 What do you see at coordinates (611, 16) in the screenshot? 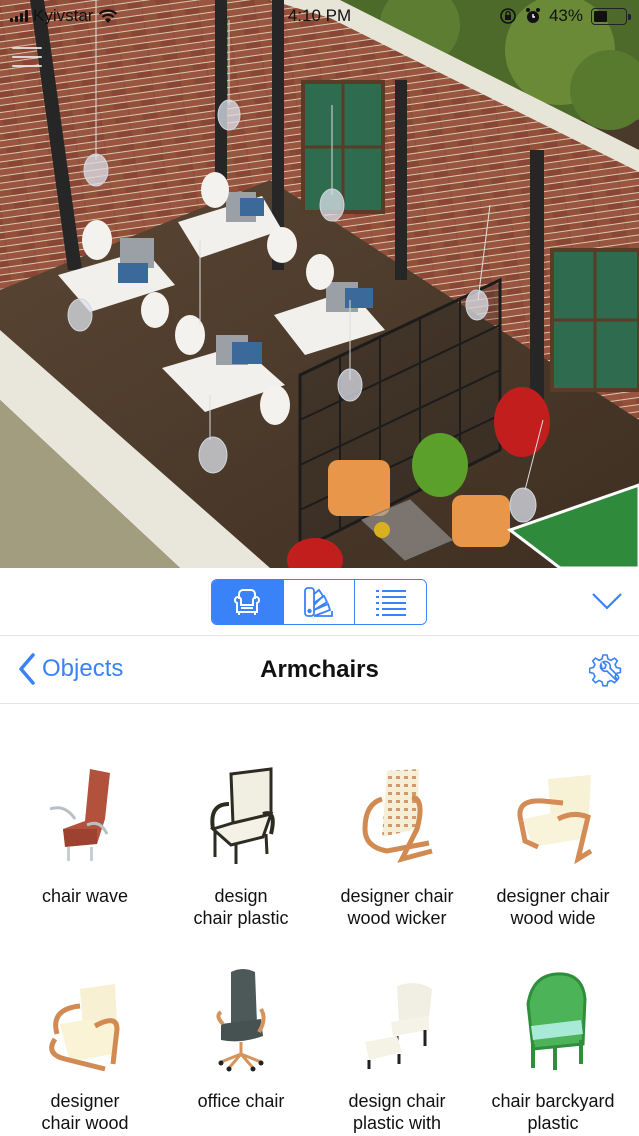
I see `battery-icon` at bounding box center [611, 16].